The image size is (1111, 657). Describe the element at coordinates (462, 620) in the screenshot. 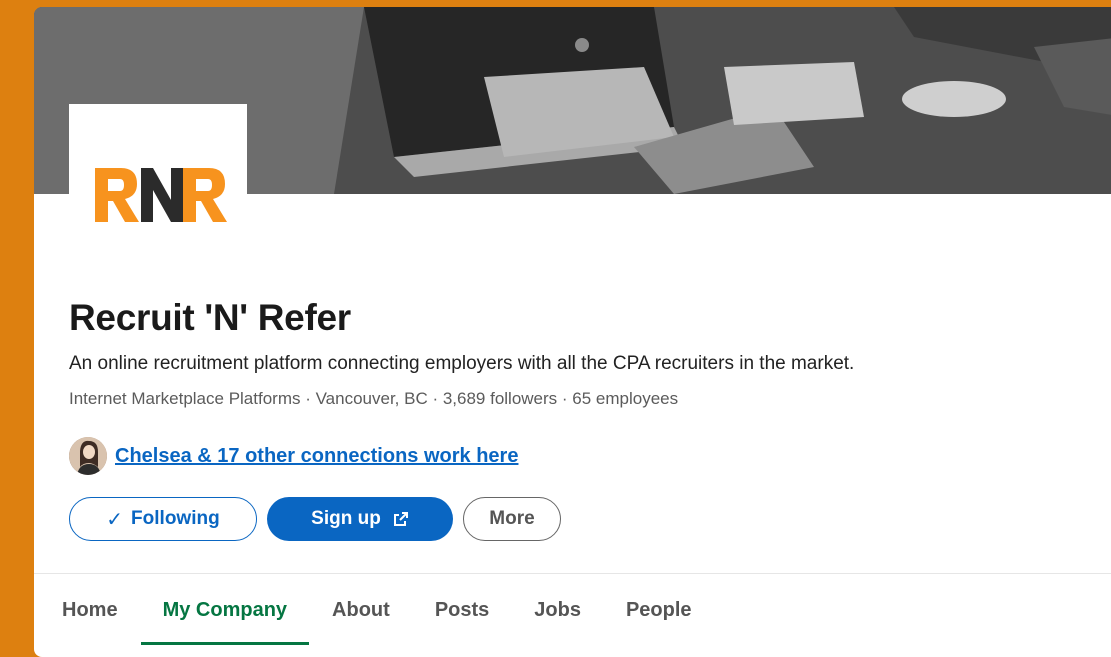

I see `tab-posts: Posts` at that location.